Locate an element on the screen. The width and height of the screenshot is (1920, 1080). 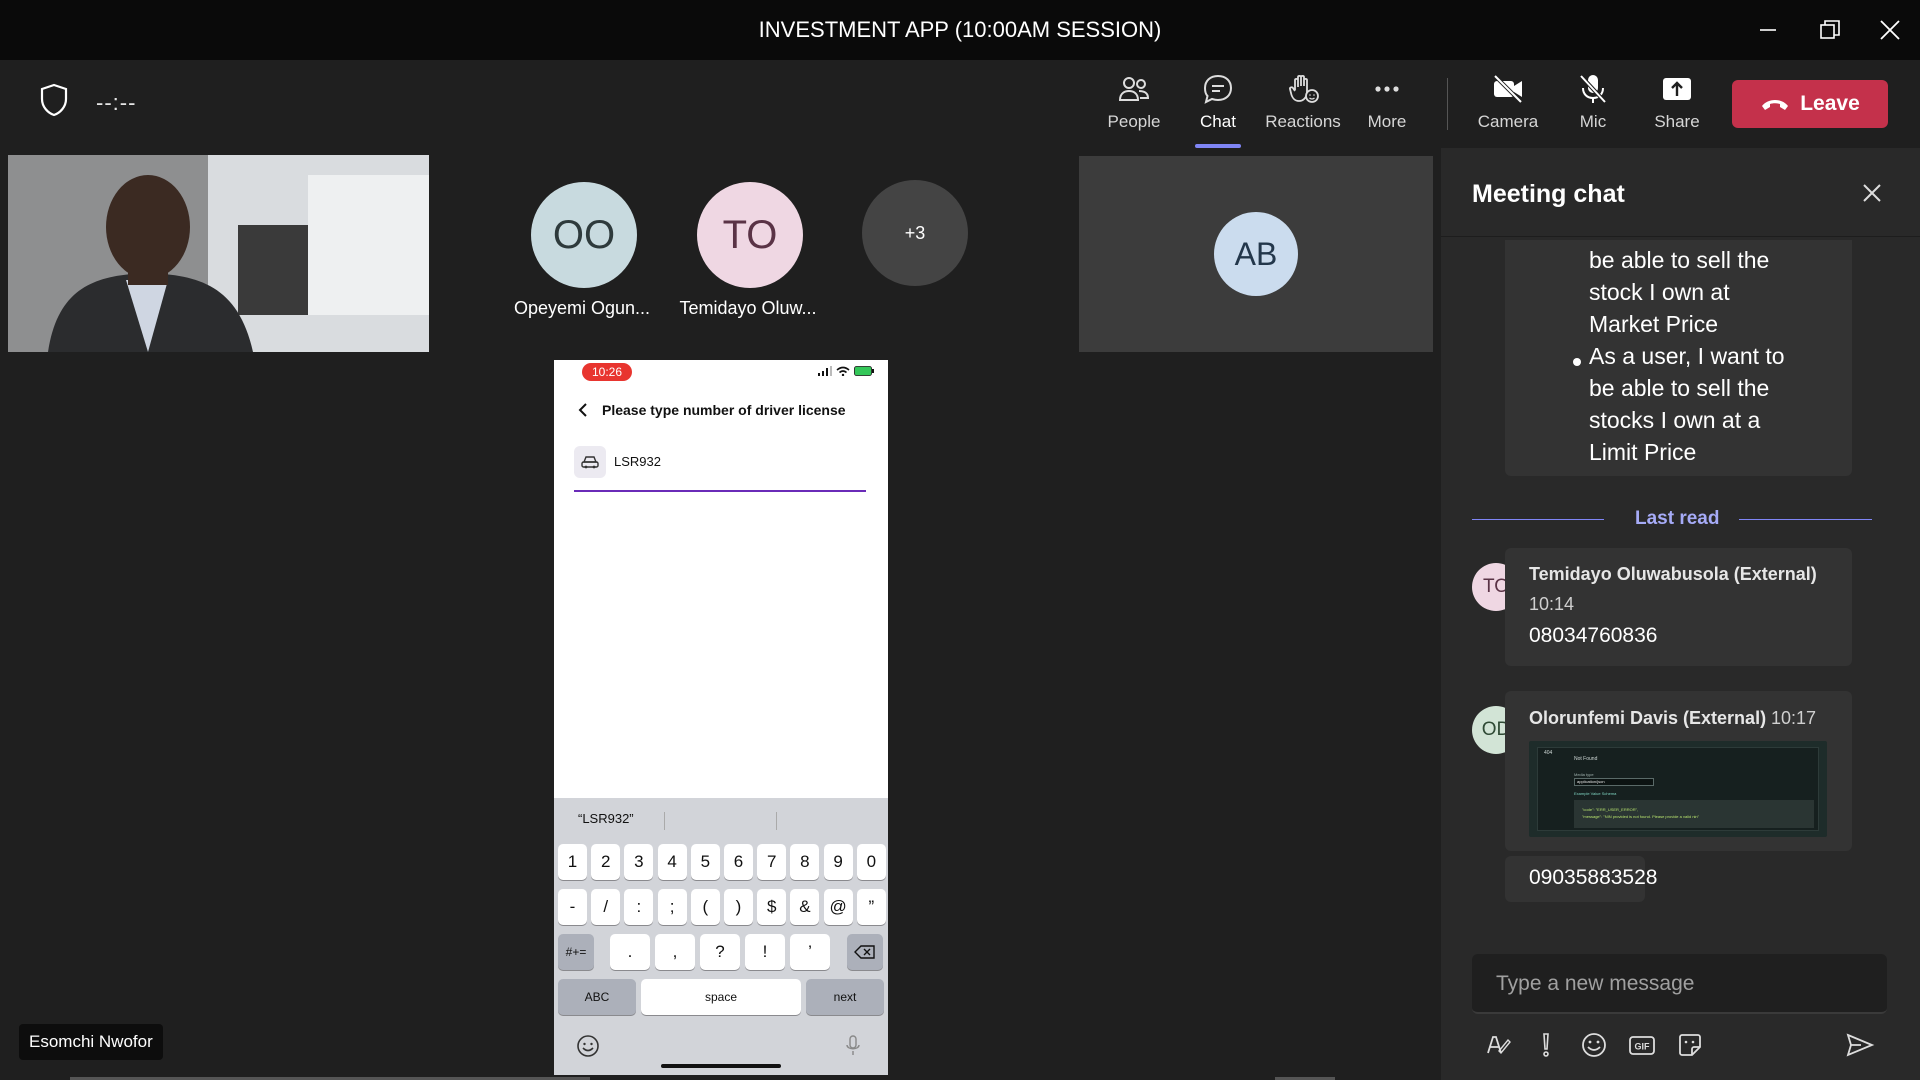
participant-video is located at coordinates (218, 253).